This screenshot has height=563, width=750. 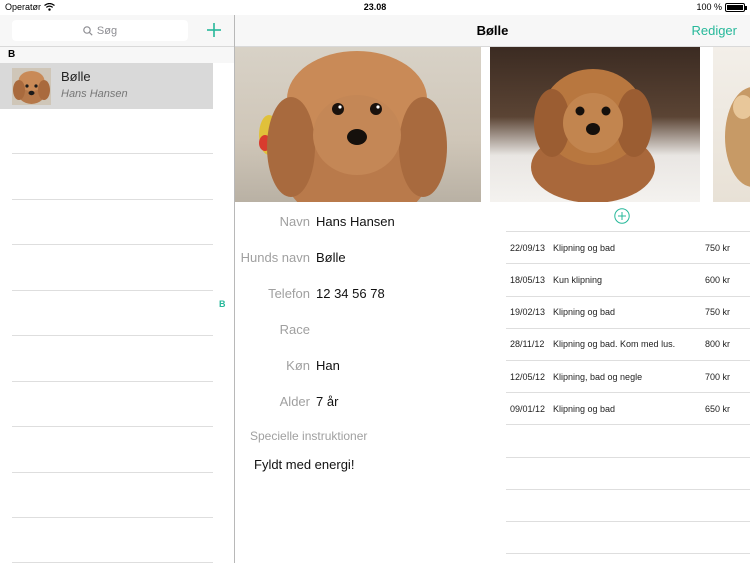 I want to click on visit-price: 700 kr, so click(x=717, y=377).